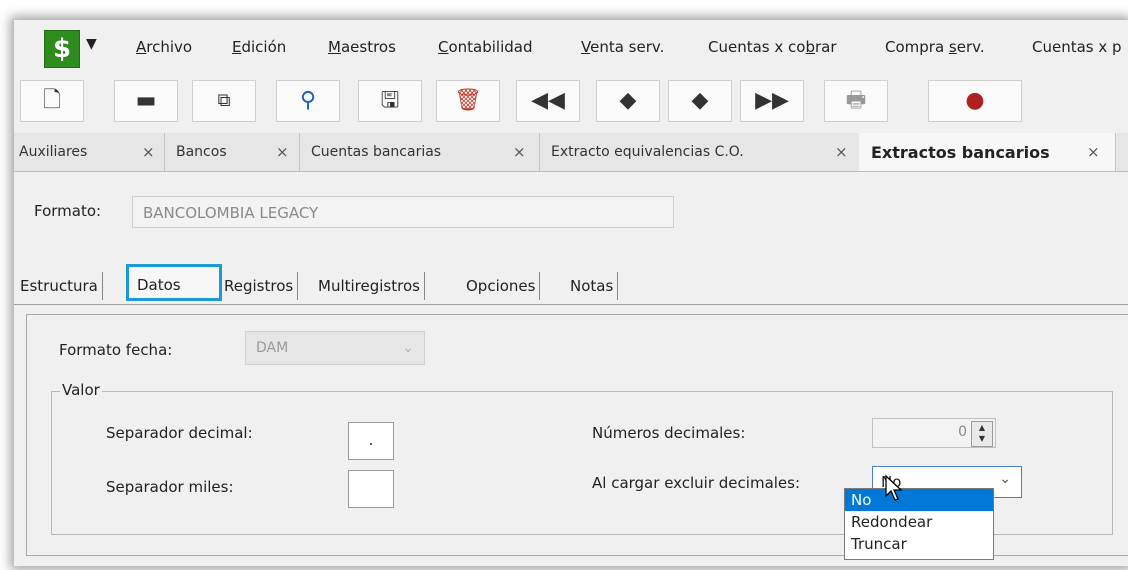  Describe the element at coordinates (934, 433) in the screenshot. I see `numeros-decimales-stepper: 0 ▲ ▼` at that location.